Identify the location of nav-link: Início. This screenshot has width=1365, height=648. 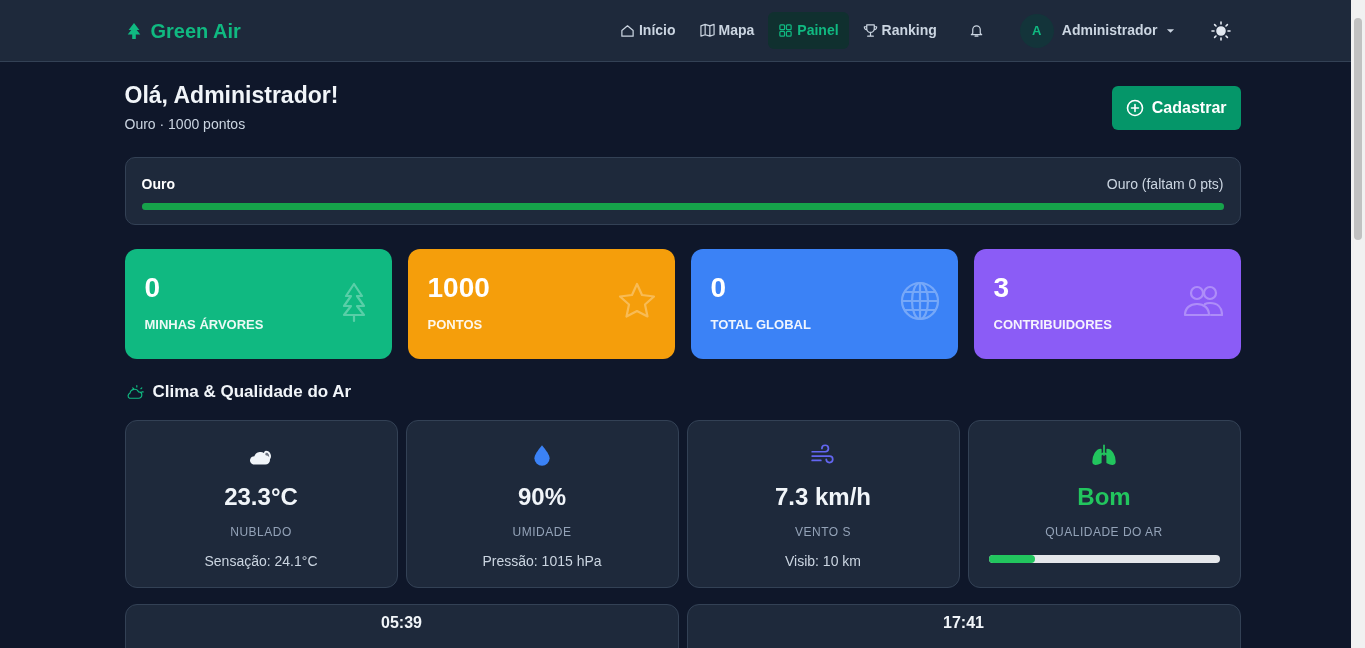
(647, 30).